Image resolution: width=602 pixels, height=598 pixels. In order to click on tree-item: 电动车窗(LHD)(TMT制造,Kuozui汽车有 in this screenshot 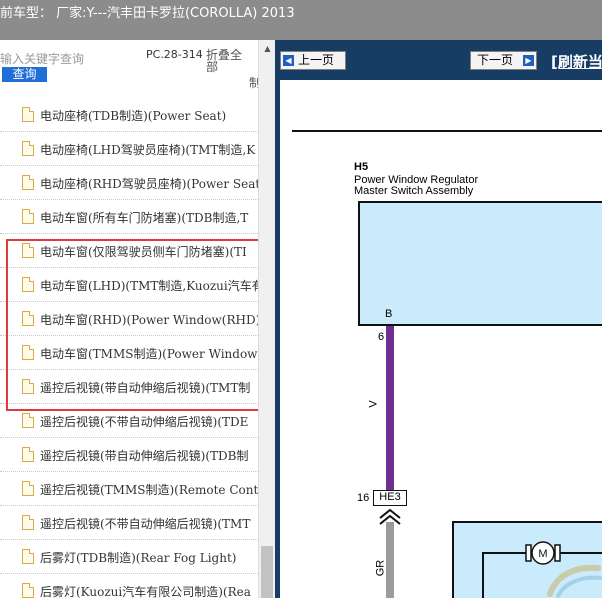, I will do `click(129, 285)`.